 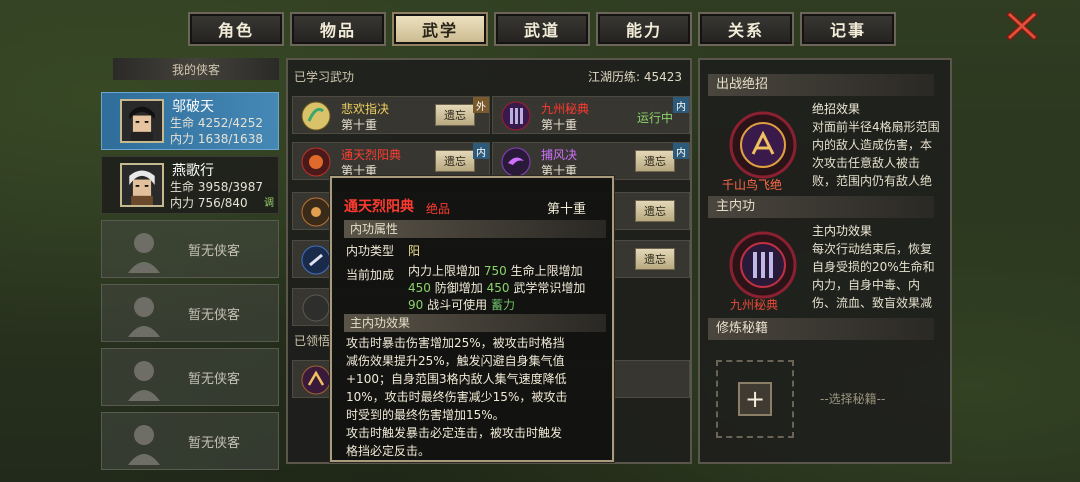 What do you see at coordinates (836, 109) in the screenshot?
I see `ultimate-effect-title: 绝招效果` at bounding box center [836, 109].